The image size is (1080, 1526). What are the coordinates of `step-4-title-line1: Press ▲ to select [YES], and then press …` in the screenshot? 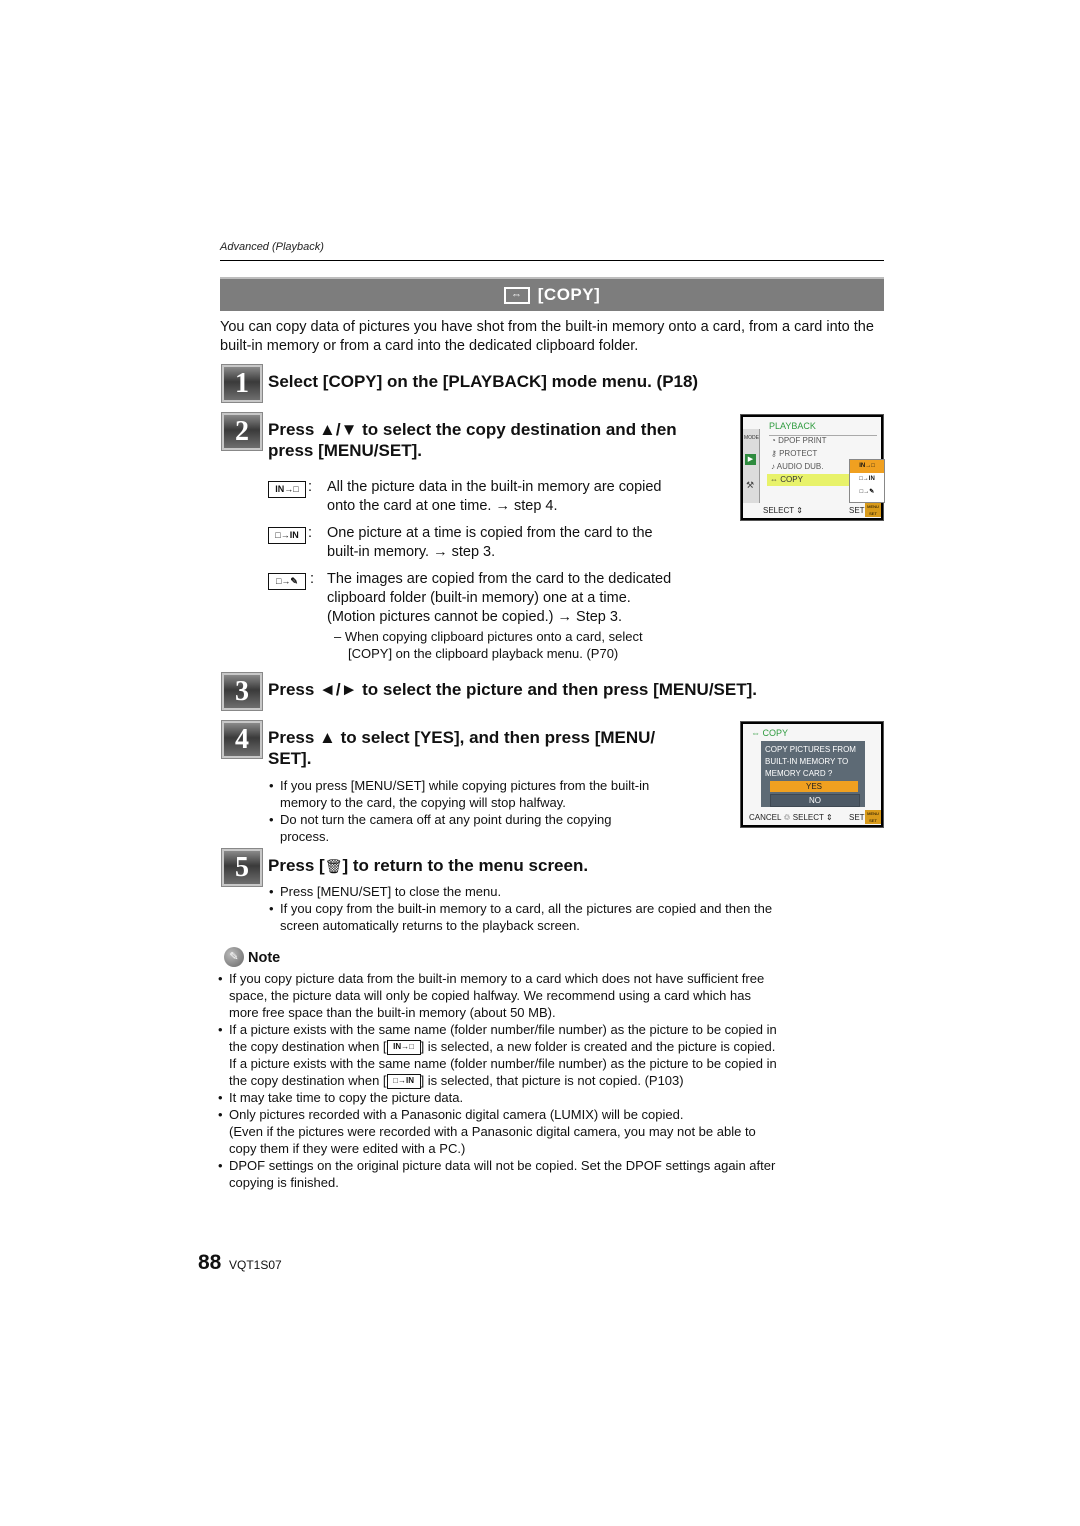 It's located at (462, 737).